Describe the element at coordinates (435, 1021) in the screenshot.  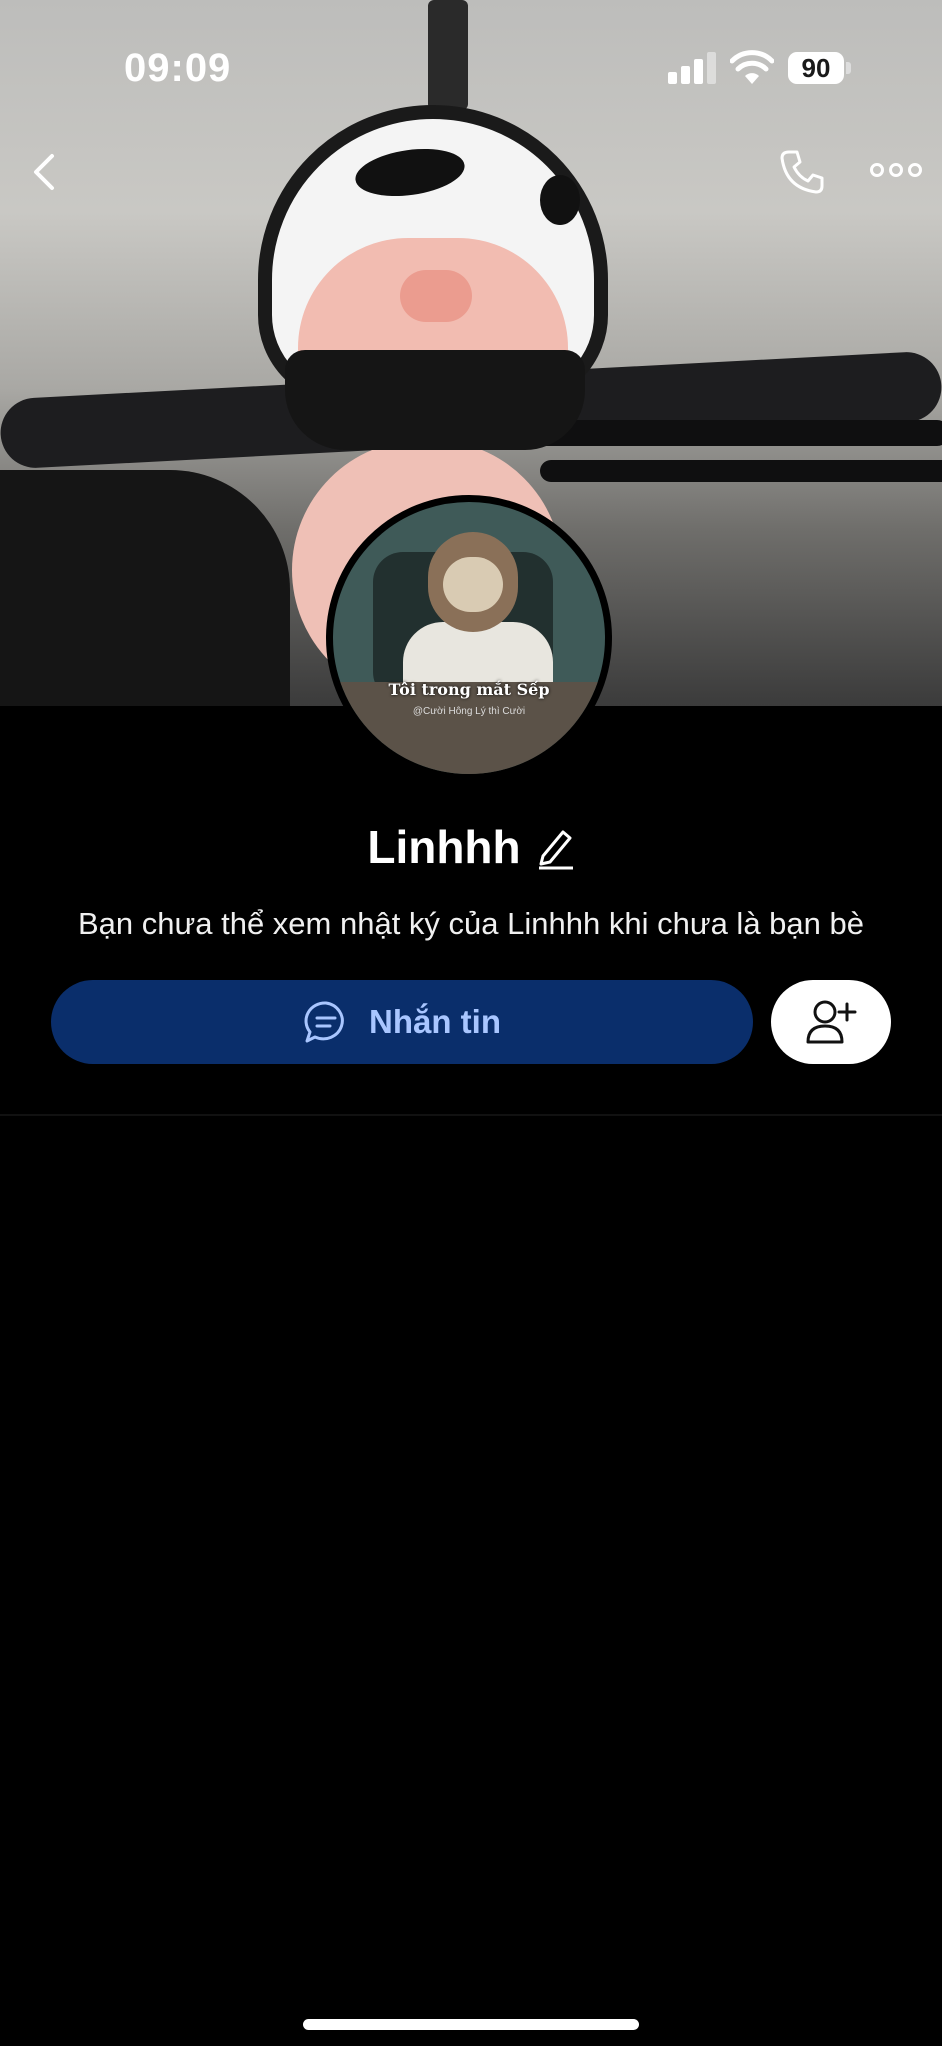
I see `message-button-label: Nhắn tin` at that location.